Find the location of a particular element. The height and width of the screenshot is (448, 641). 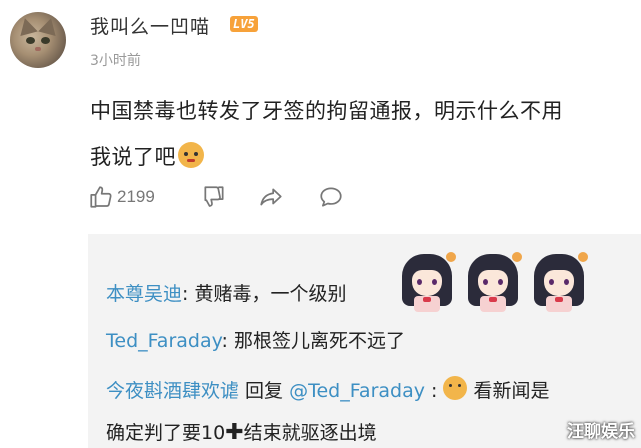

like-button: 2199 is located at coordinates (121, 197).